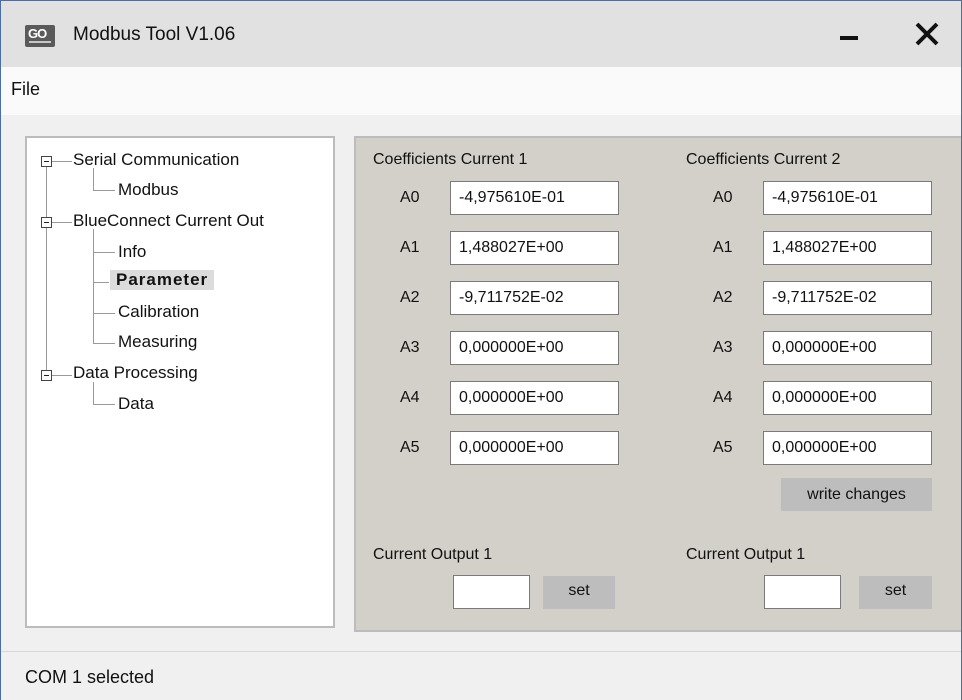 The image size is (962, 700). I want to click on coeff1-a3-label: A3, so click(410, 347).